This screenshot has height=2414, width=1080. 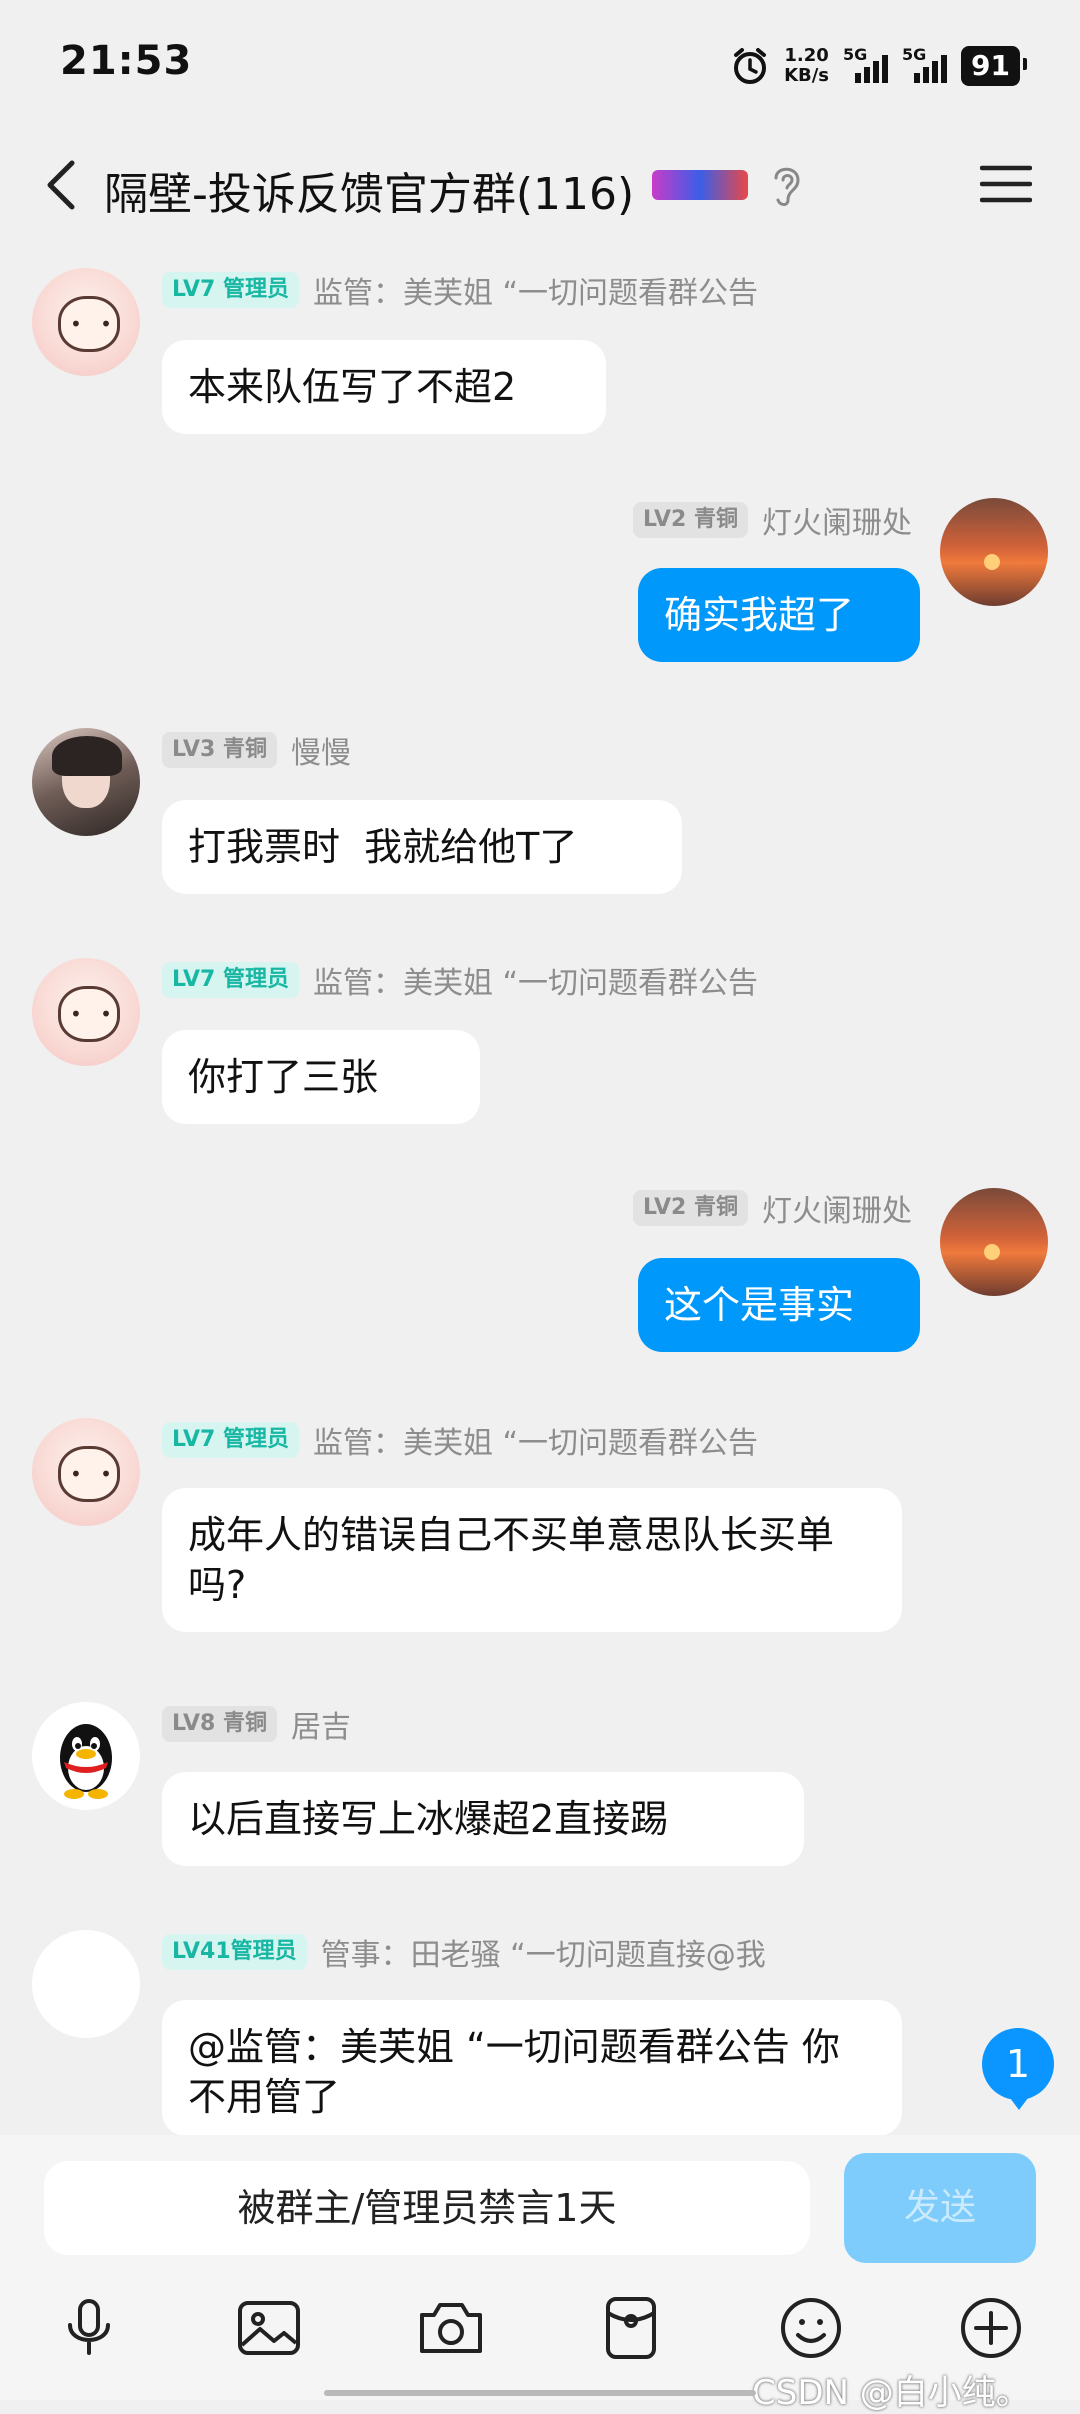 What do you see at coordinates (126, 61) in the screenshot?
I see `clock: 21:53` at bounding box center [126, 61].